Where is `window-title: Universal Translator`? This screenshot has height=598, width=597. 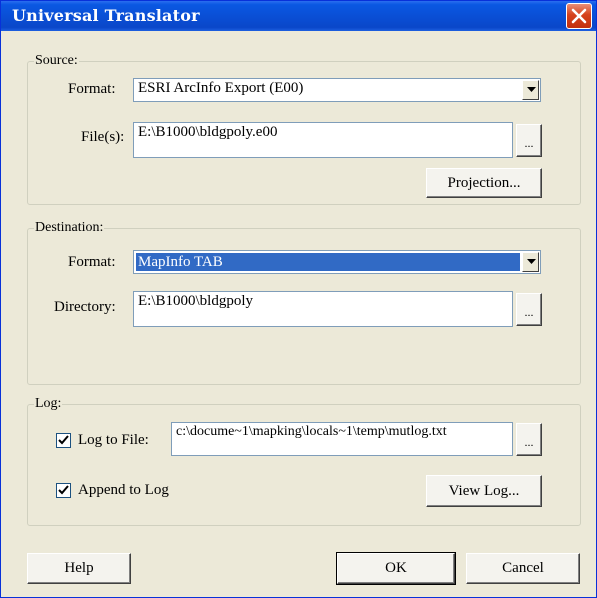 window-title: Universal Translator is located at coordinates (106, 15).